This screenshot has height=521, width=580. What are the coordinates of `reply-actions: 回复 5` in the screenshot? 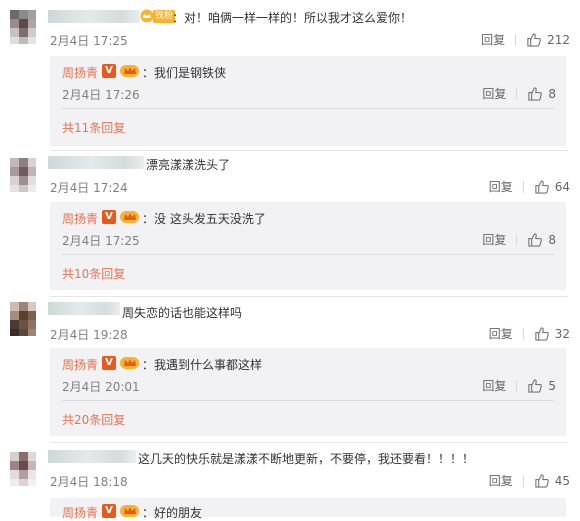 It's located at (519, 385).